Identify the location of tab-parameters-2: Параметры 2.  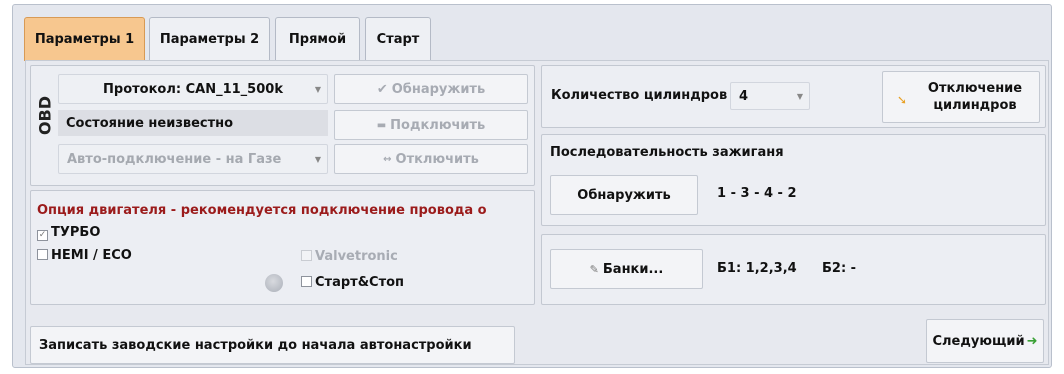
(209, 39).